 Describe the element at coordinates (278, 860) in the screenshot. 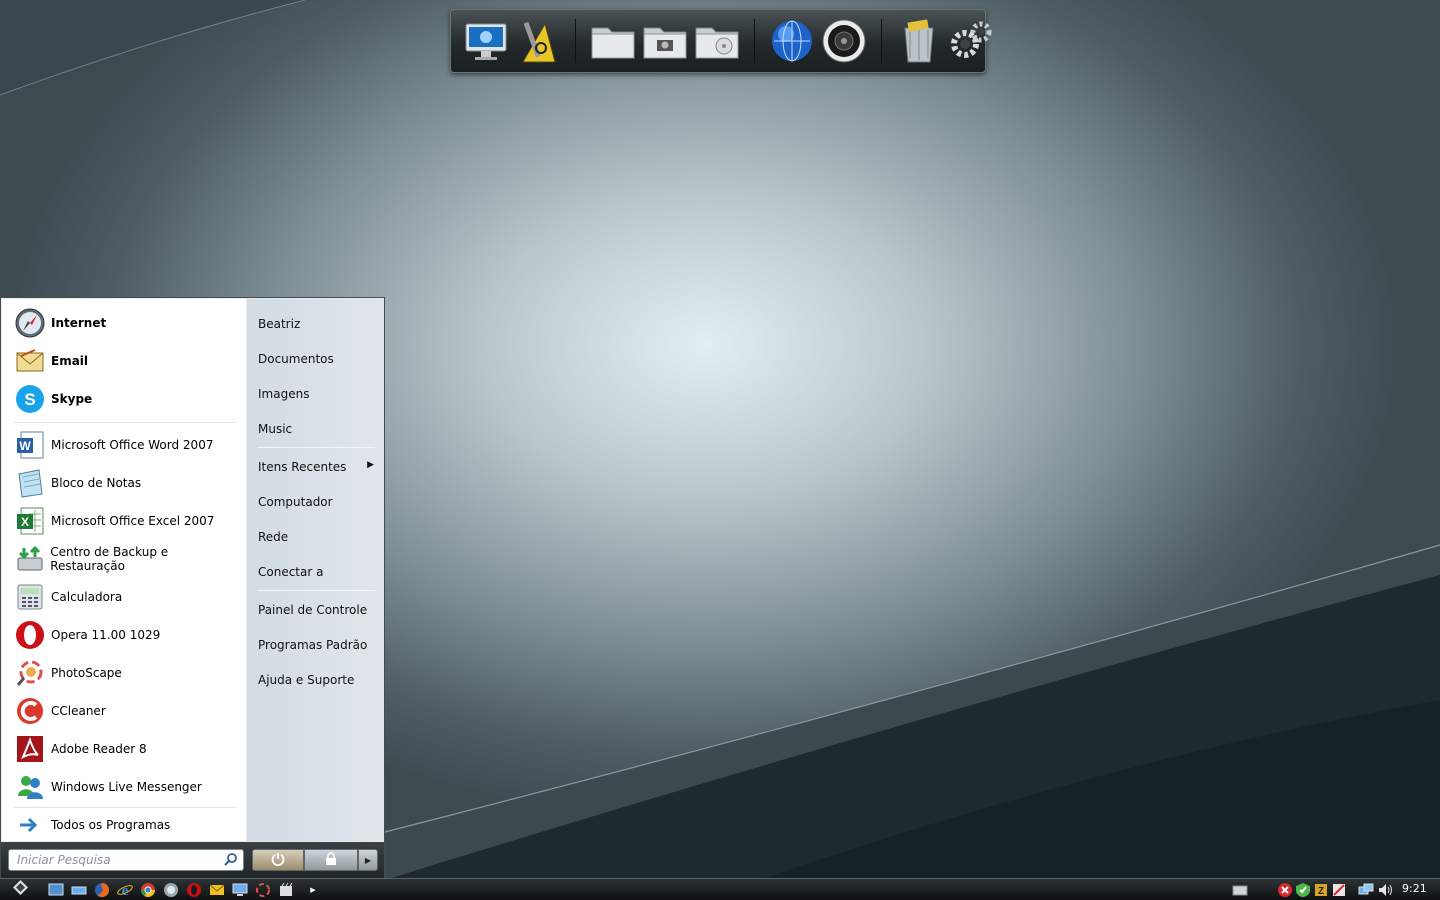

I see `power-button` at that location.